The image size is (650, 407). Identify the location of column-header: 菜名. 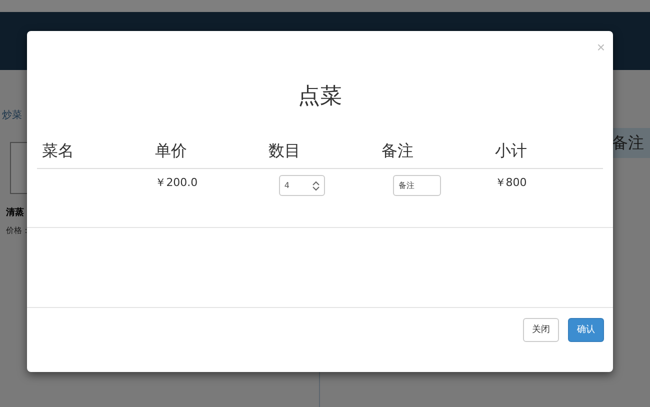
(93, 153).